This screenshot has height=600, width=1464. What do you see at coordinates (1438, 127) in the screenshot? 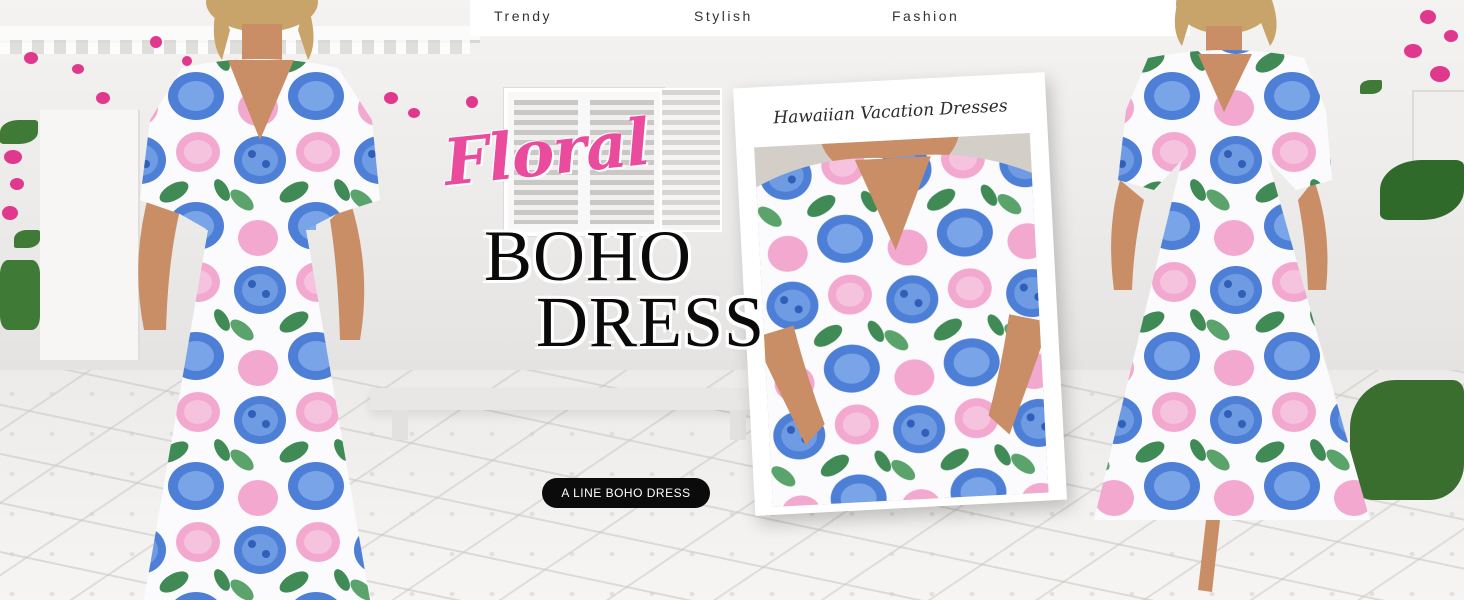
I see `wall-panel` at bounding box center [1438, 127].